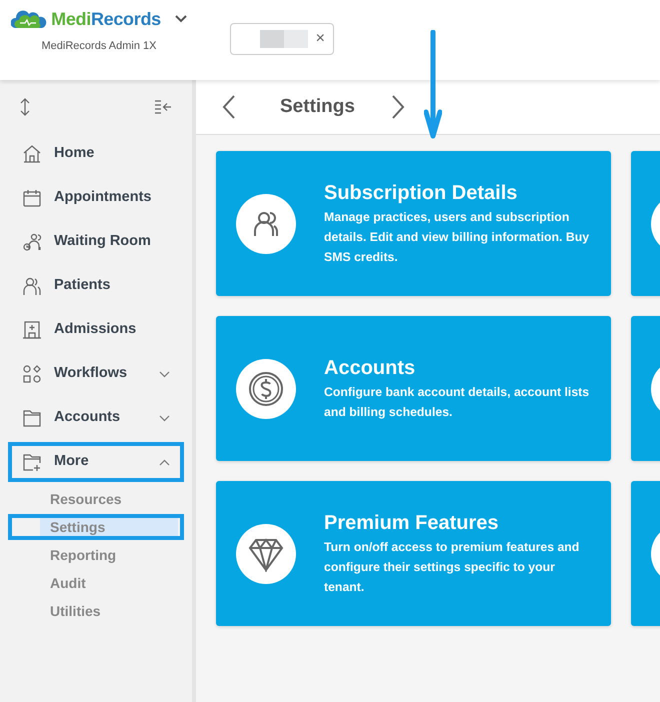 Image resolution: width=660 pixels, height=702 pixels. I want to click on forward-chevron-icon, so click(397, 107).